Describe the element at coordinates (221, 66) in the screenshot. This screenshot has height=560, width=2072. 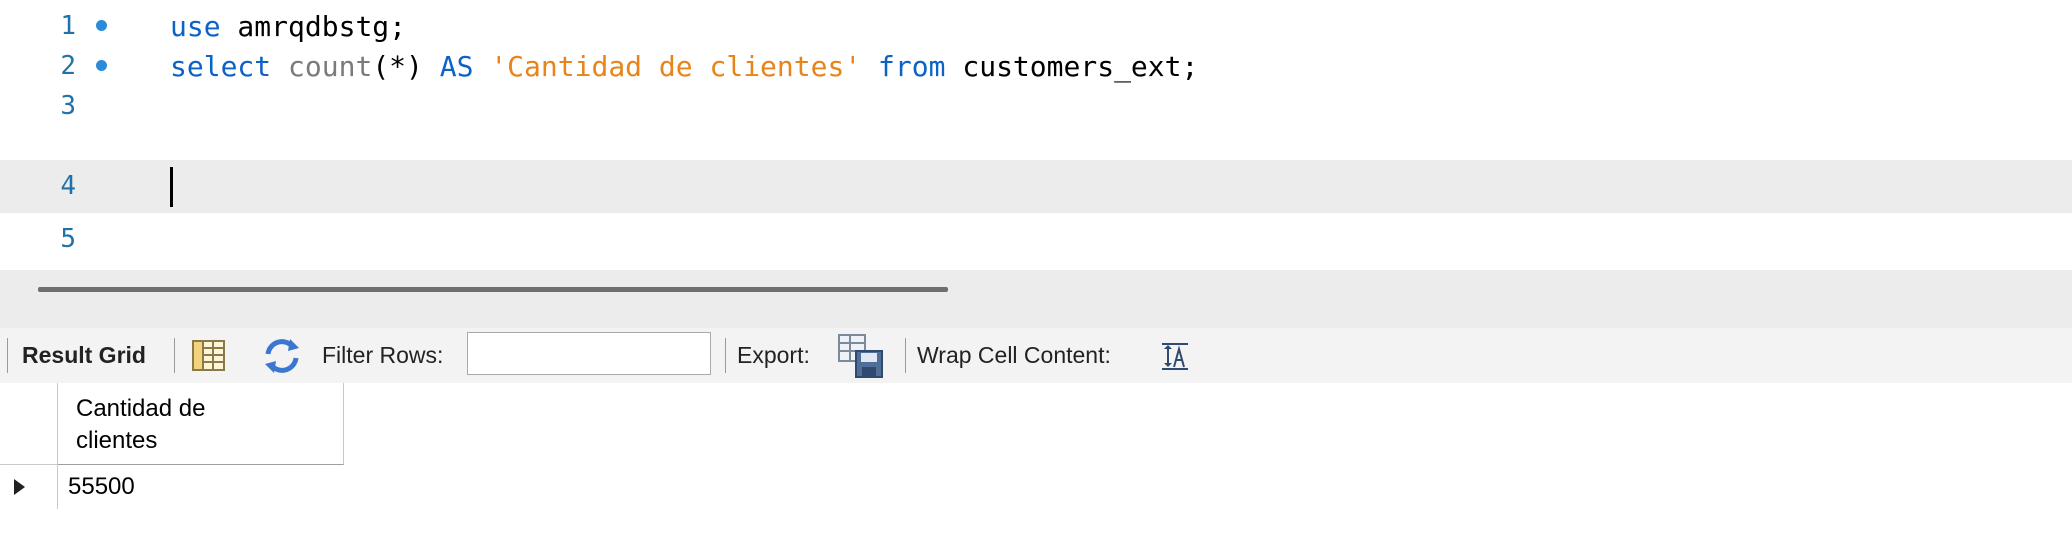
I see `keyword-select: select` at that location.